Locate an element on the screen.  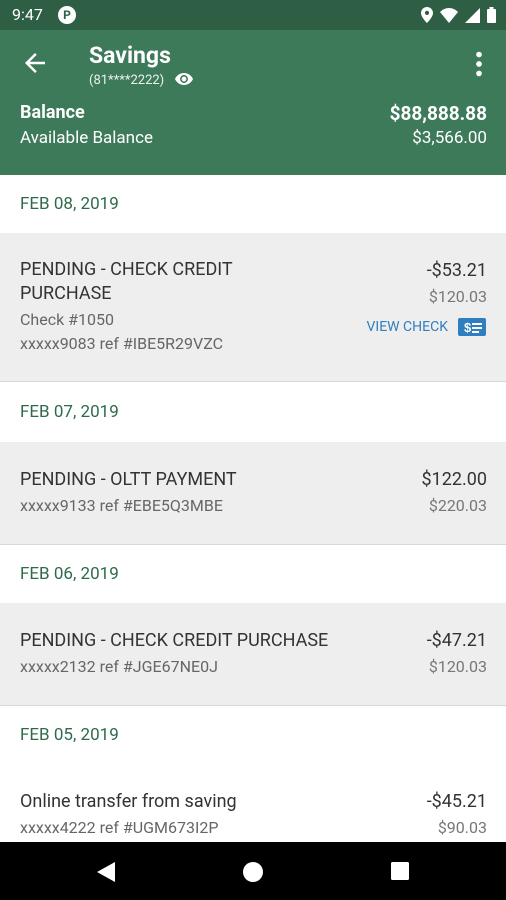
date-header: FEB 08, 2019 is located at coordinates (253, 204).